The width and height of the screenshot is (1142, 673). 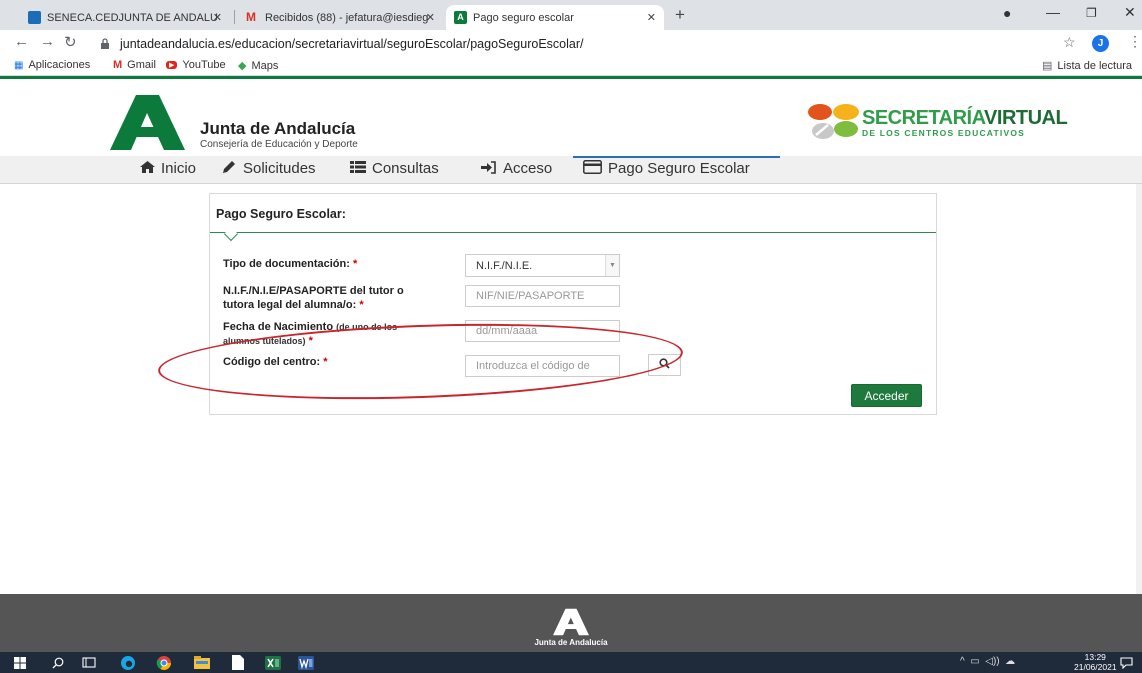 I want to click on apps-grid-icon: ▦, so click(x=19, y=65).